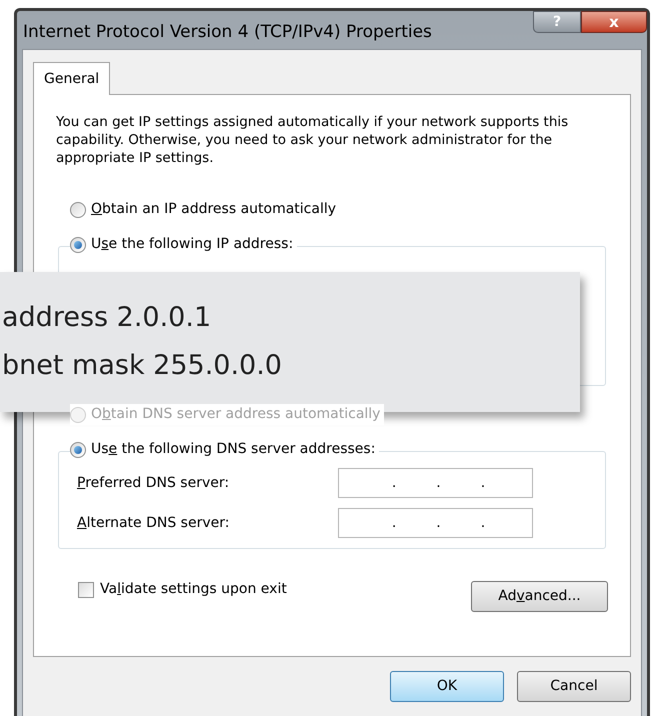  What do you see at coordinates (142, 366) in the screenshot?
I see `callout-text: bnet mask 255.0.0.0` at bounding box center [142, 366].